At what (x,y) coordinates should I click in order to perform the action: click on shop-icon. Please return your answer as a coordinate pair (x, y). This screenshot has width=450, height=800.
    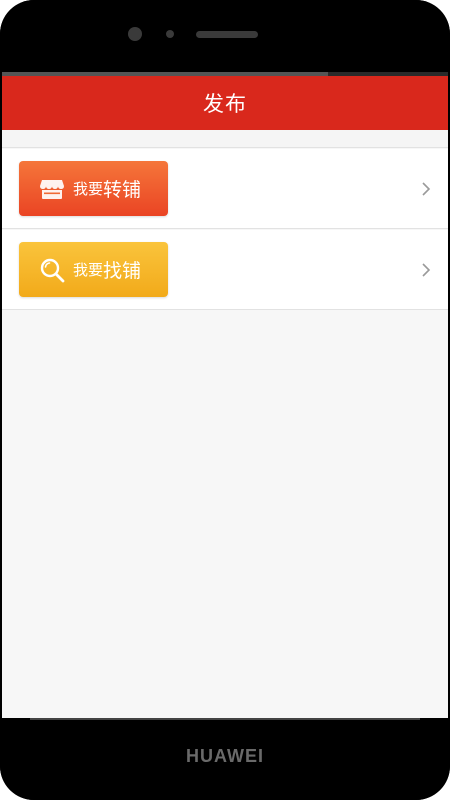
    Looking at the image, I should click on (52, 189).